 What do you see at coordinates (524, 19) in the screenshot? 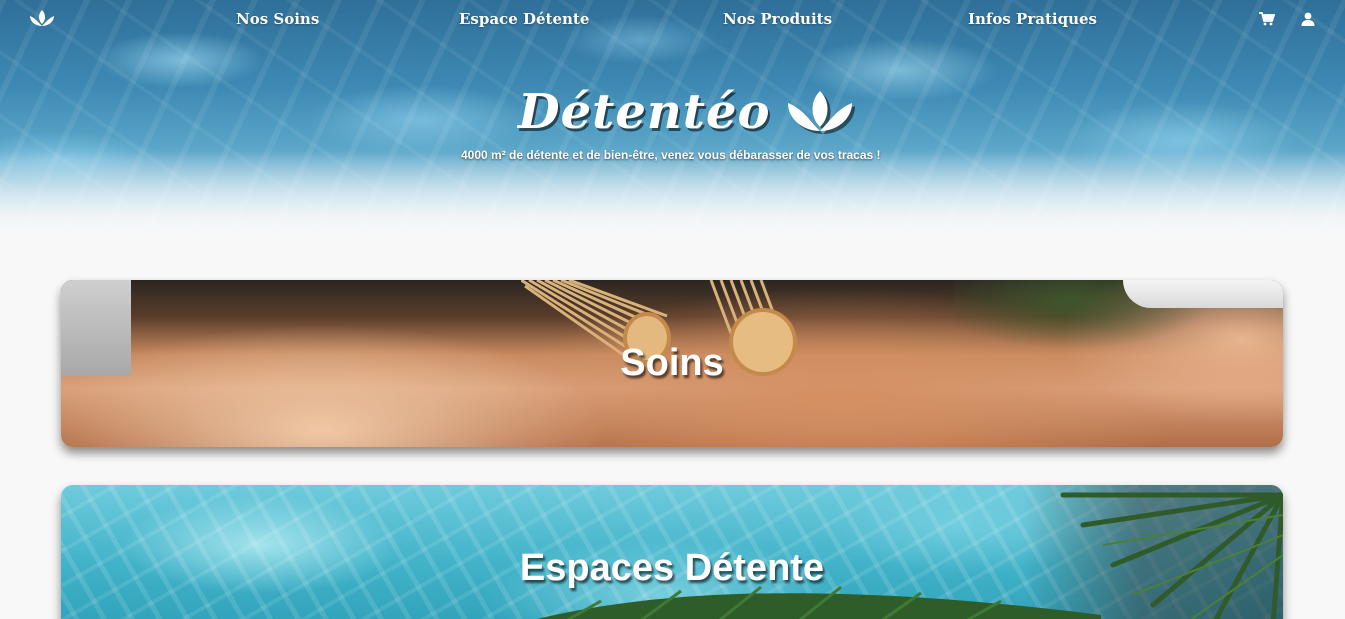
I see `nav-link-espace-detente: Espace Détente` at bounding box center [524, 19].